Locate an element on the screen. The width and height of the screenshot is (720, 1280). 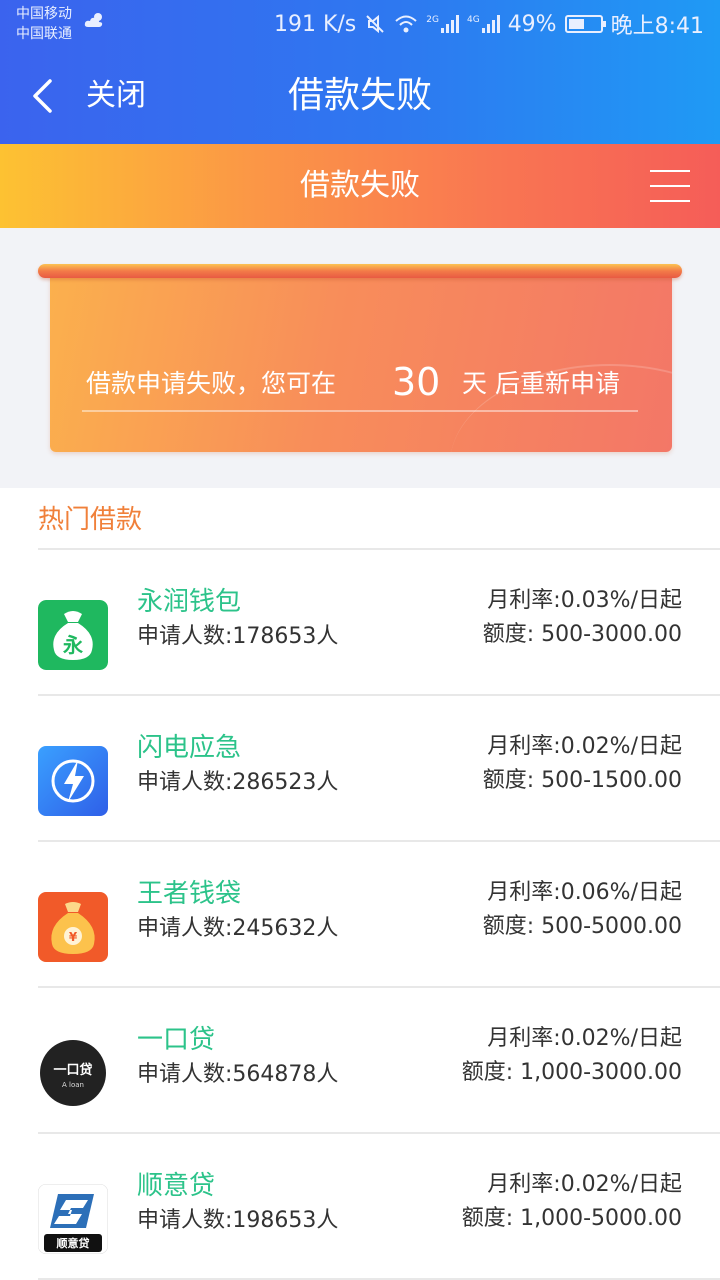
battery-icon is located at coordinates (585, 24).